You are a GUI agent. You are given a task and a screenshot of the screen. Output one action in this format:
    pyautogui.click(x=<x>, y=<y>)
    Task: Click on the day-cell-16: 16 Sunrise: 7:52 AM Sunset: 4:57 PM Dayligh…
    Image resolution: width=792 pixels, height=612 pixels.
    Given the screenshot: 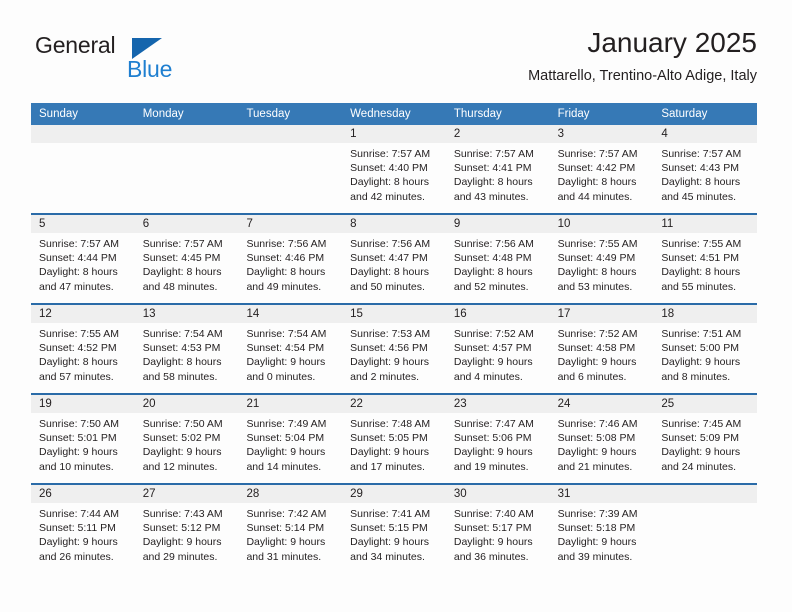 What is the action you would take?
    pyautogui.click(x=497, y=349)
    